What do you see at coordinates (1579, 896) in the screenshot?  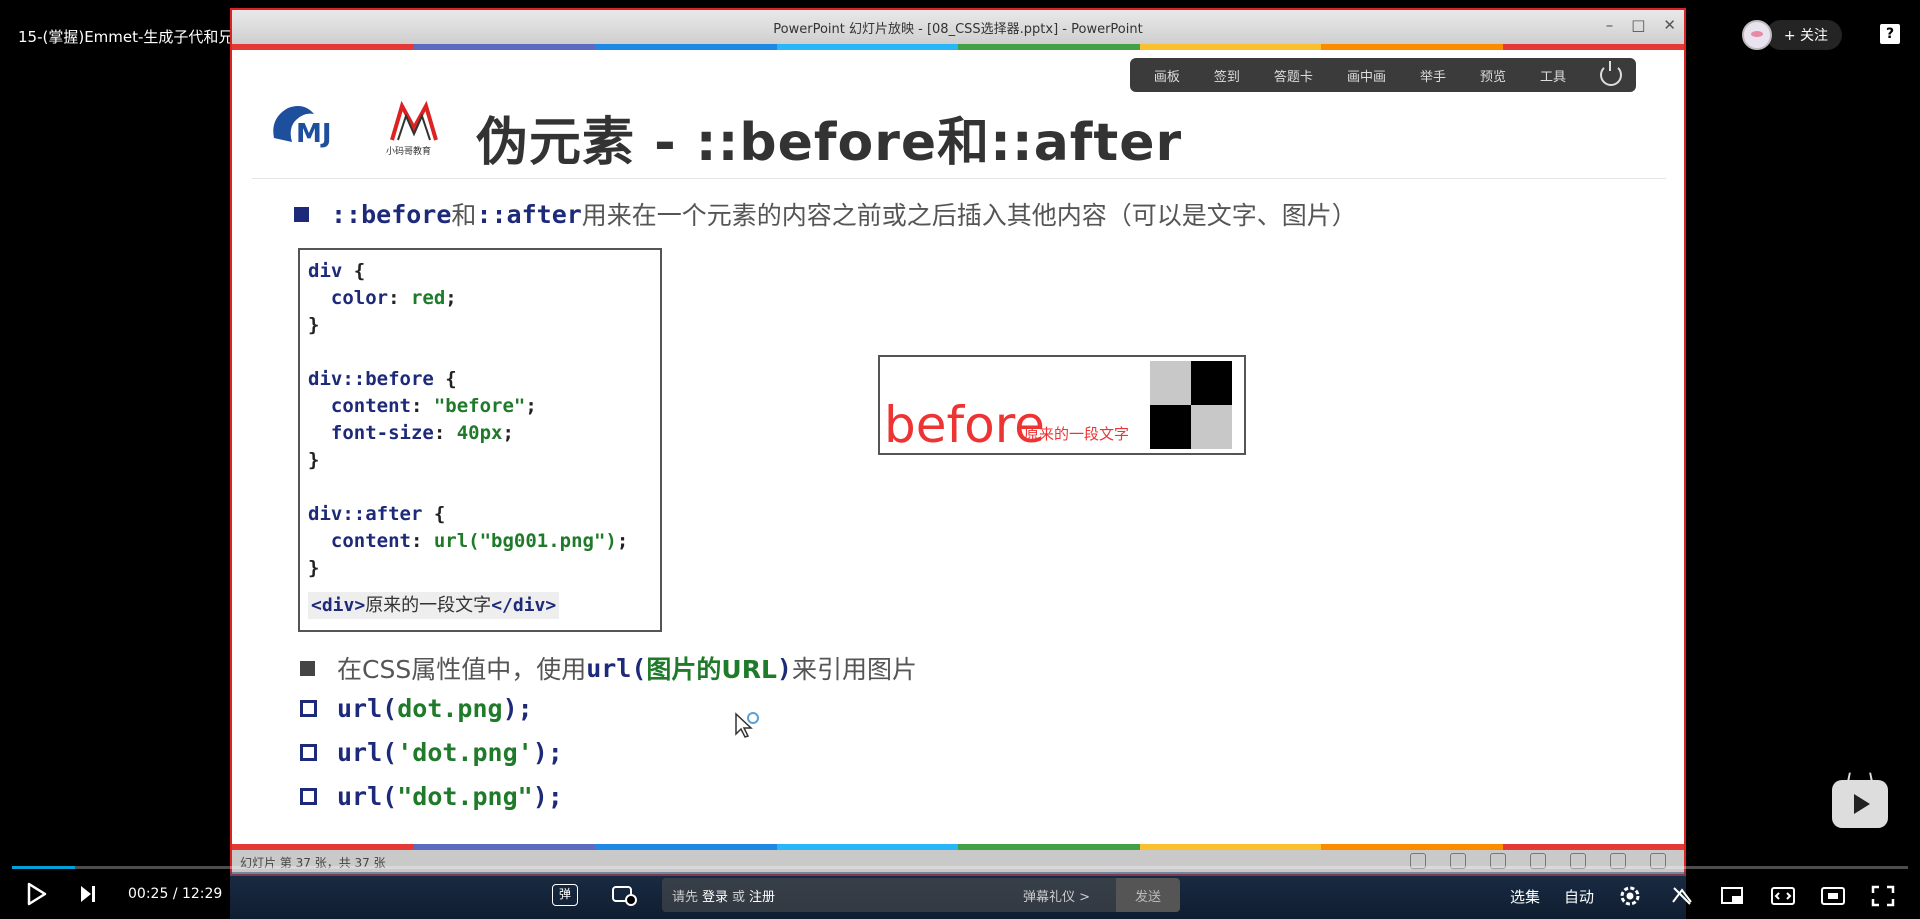 I see `autoplay-button: 自动` at bounding box center [1579, 896].